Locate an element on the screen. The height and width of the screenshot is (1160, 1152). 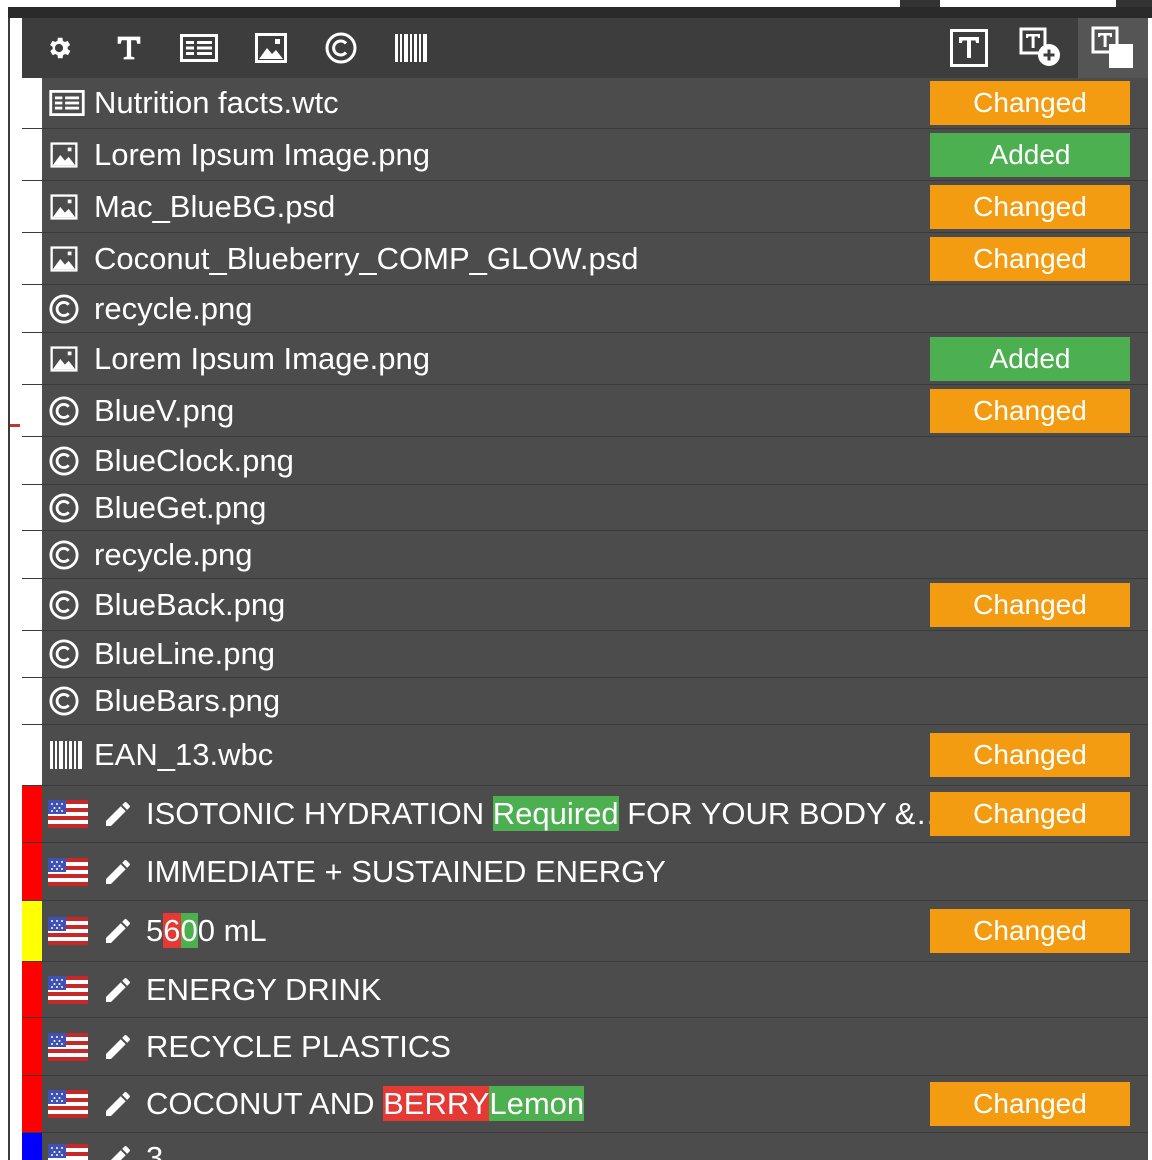
layer-row: EAN_13.wbc Changed is located at coordinates (585, 755).